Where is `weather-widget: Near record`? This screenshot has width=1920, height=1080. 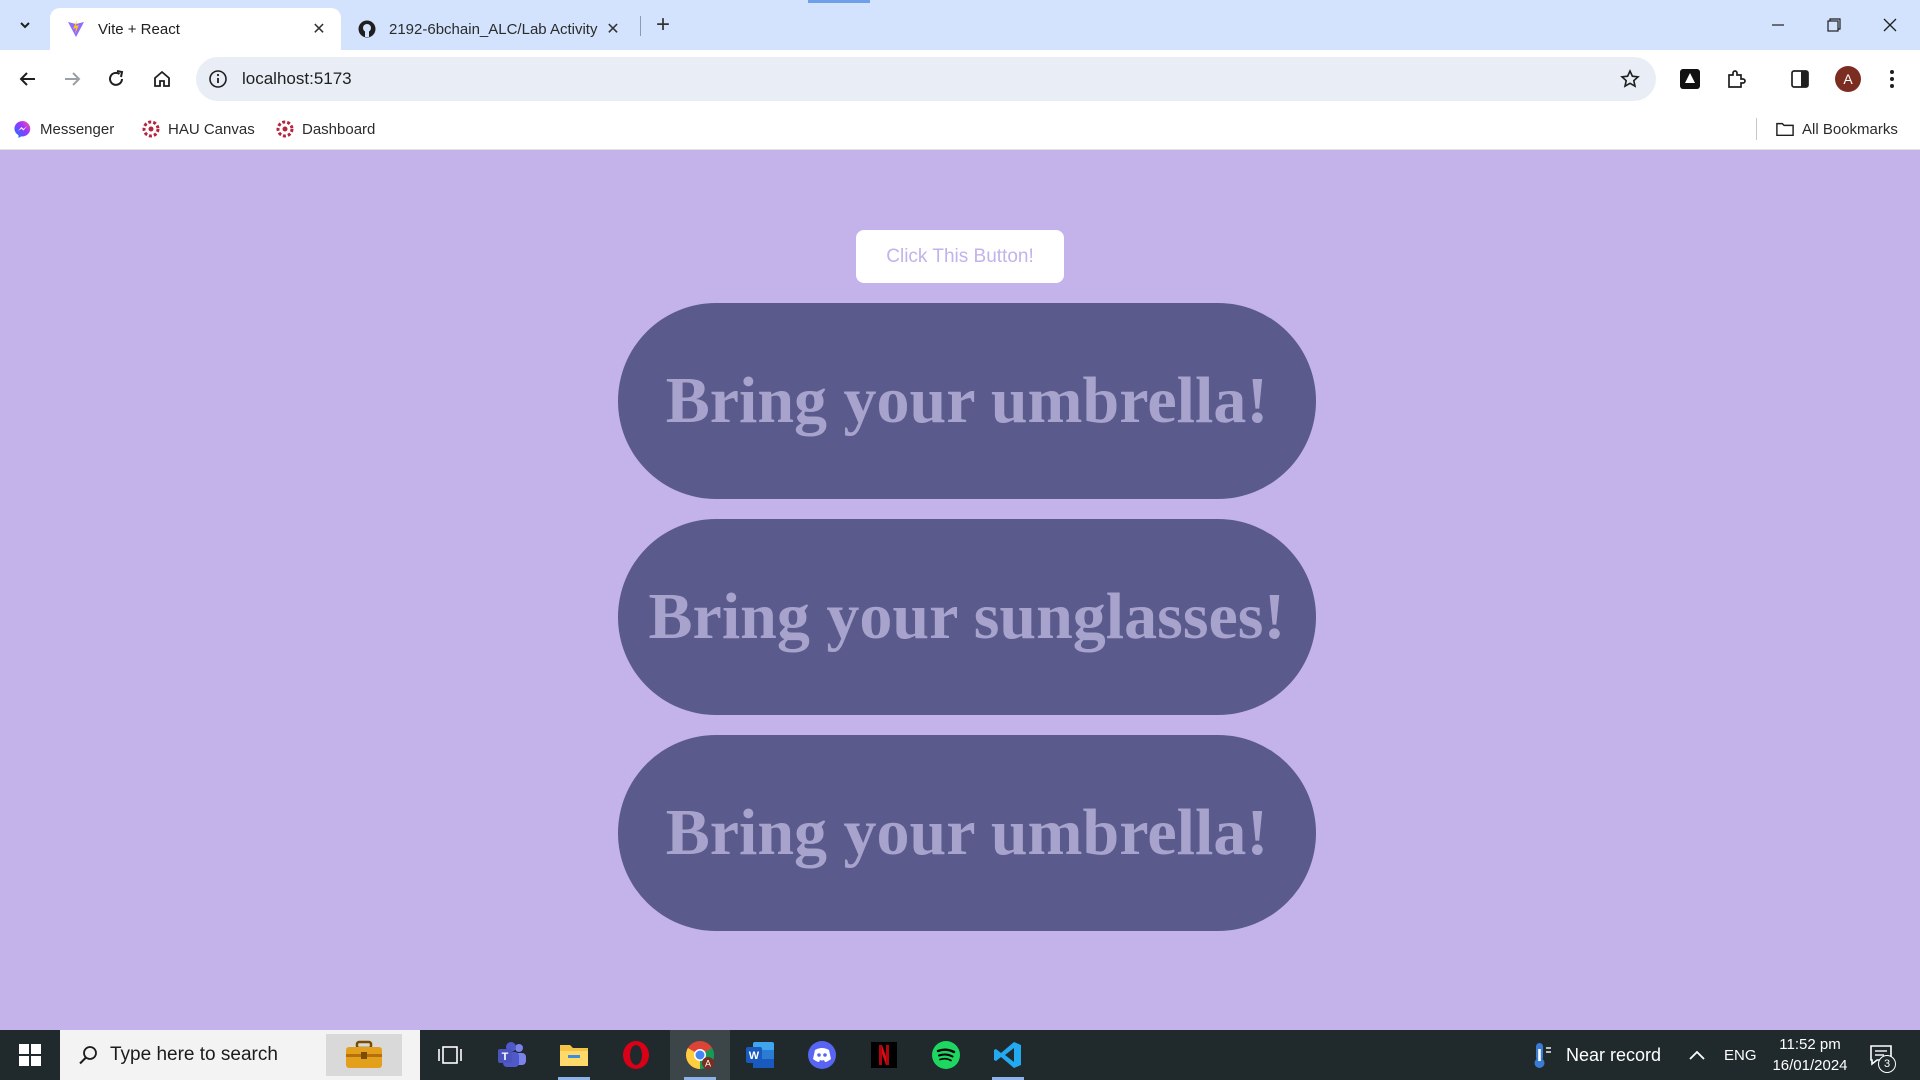
weather-widget: Near record is located at coordinates (1594, 1055).